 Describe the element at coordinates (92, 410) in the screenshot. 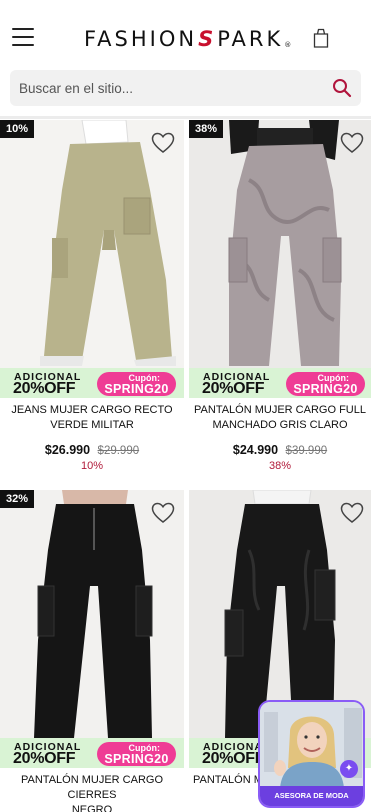

I see `product-name-line1: JEANS MUJER CARGO RECTO` at that location.